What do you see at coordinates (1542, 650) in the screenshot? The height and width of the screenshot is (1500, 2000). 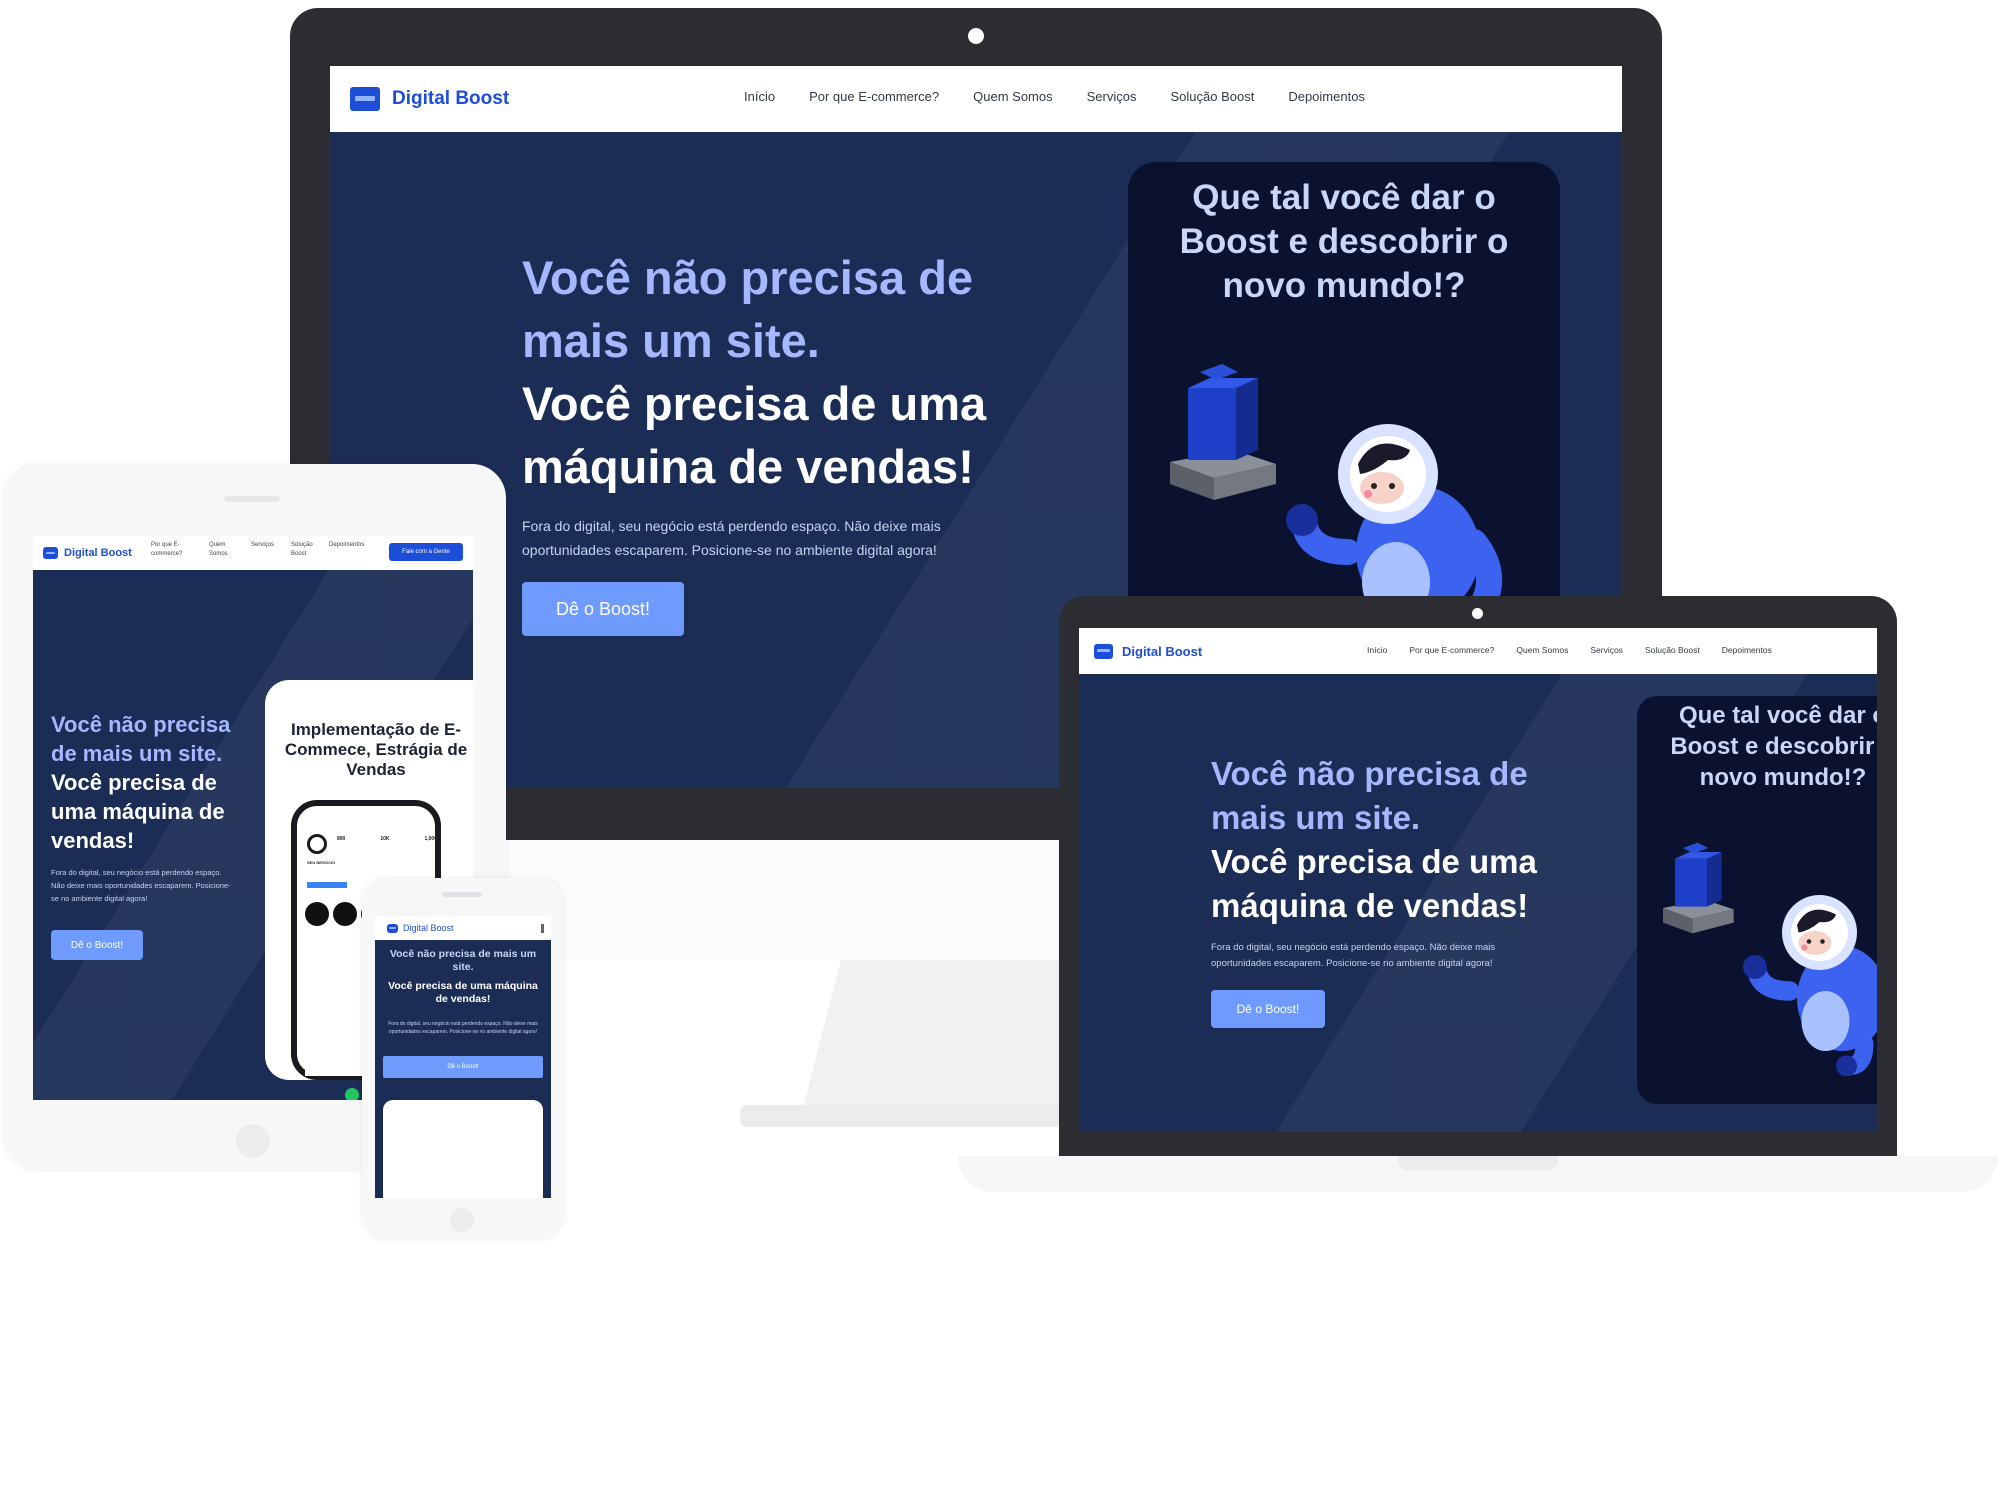 I see `laptop-nav-quem-somos: Quem Somos` at bounding box center [1542, 650].